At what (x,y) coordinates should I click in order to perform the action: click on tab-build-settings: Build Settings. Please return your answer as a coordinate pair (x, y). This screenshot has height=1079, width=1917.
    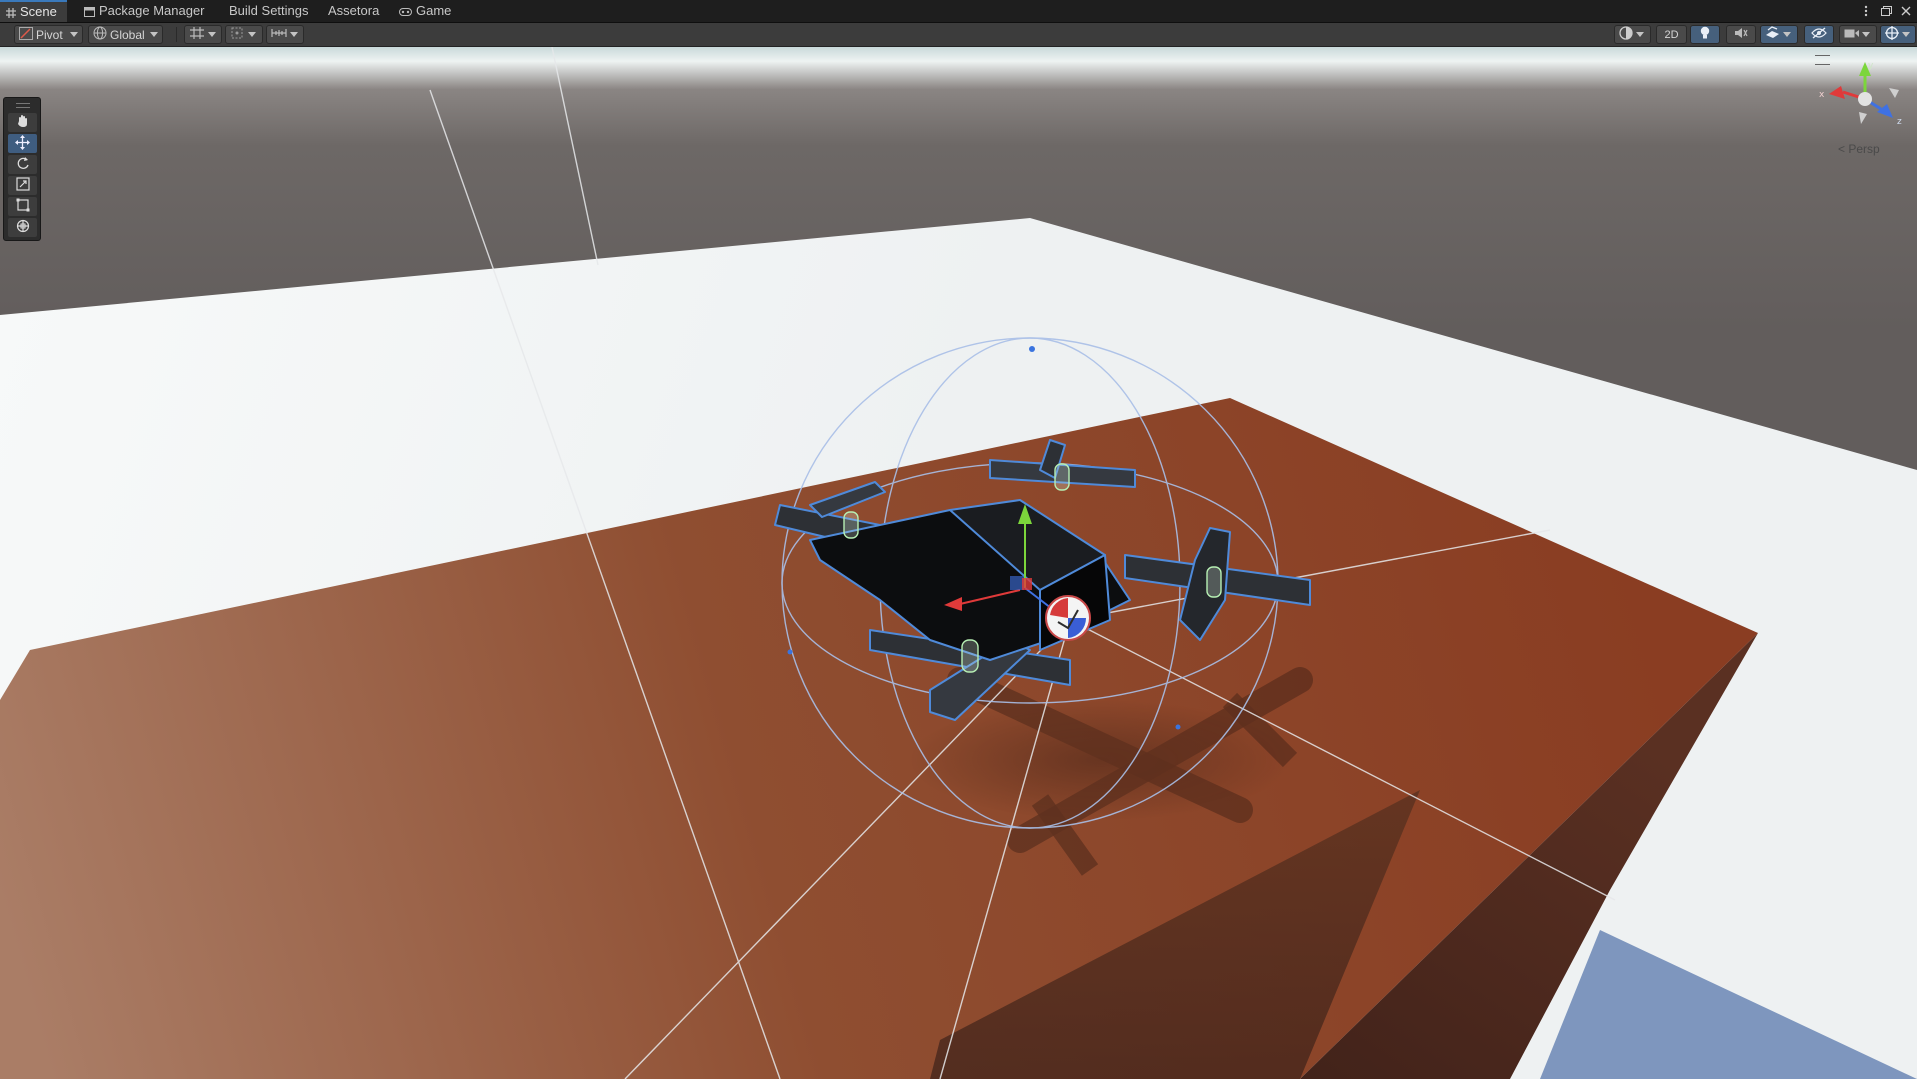
    Looking at the image, I should click on (269, 11).